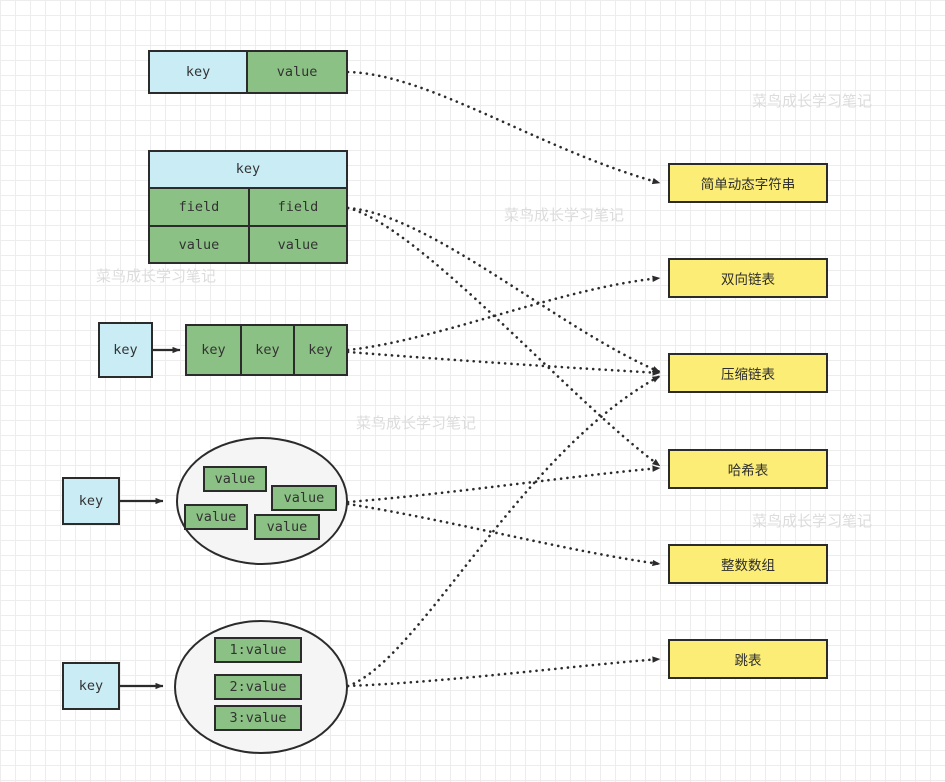 Image resolution: width=945 pixels, height=782 pixels. Describe the element at coordinates (504, 127) in the screenshot. I see `edge-string-to-sds` at that location.